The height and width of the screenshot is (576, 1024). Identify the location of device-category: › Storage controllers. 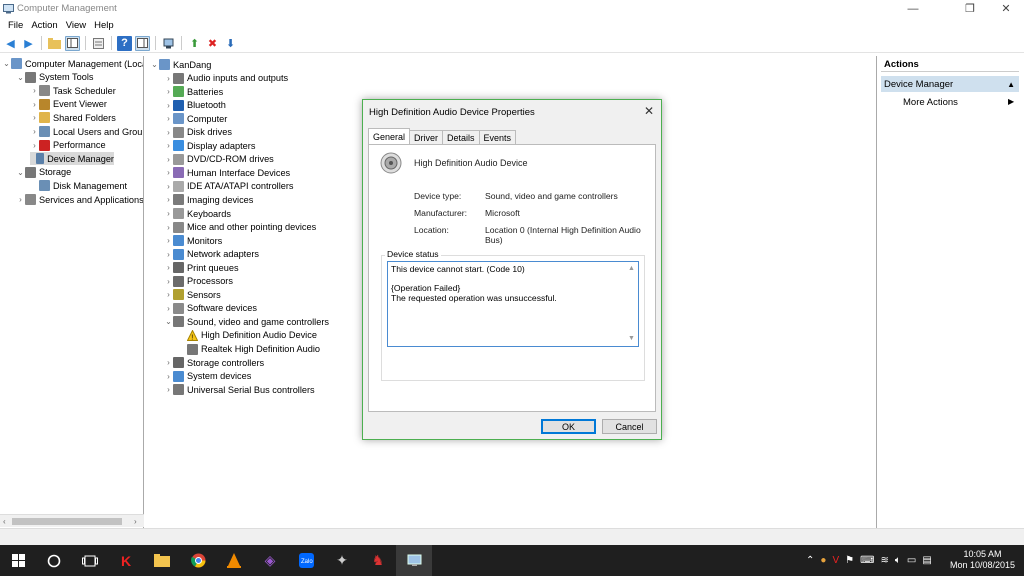
(214, 362).